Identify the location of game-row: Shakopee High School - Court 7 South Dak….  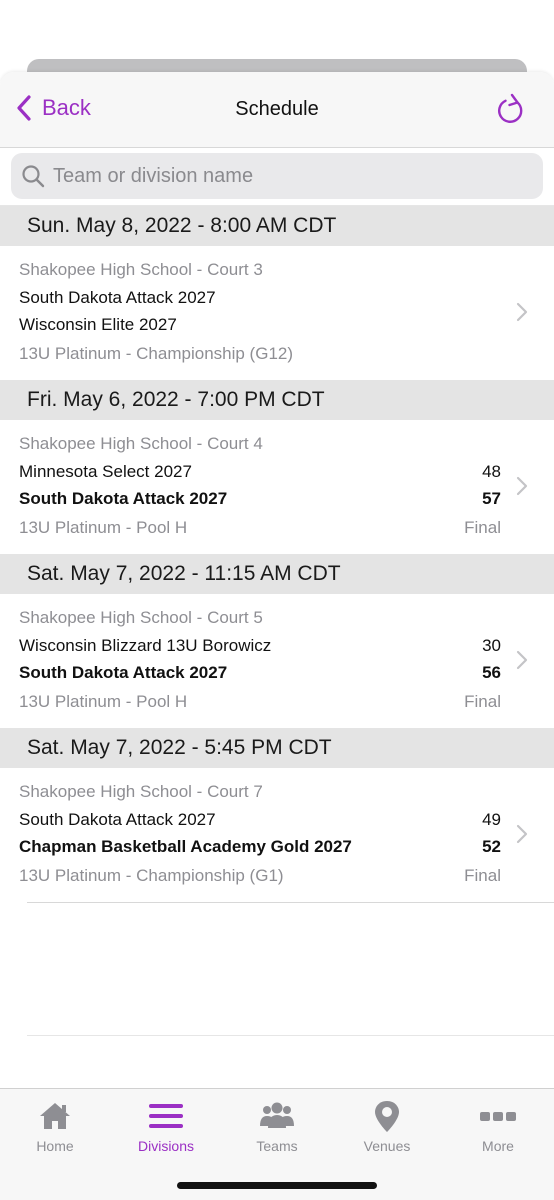
(277, 835).